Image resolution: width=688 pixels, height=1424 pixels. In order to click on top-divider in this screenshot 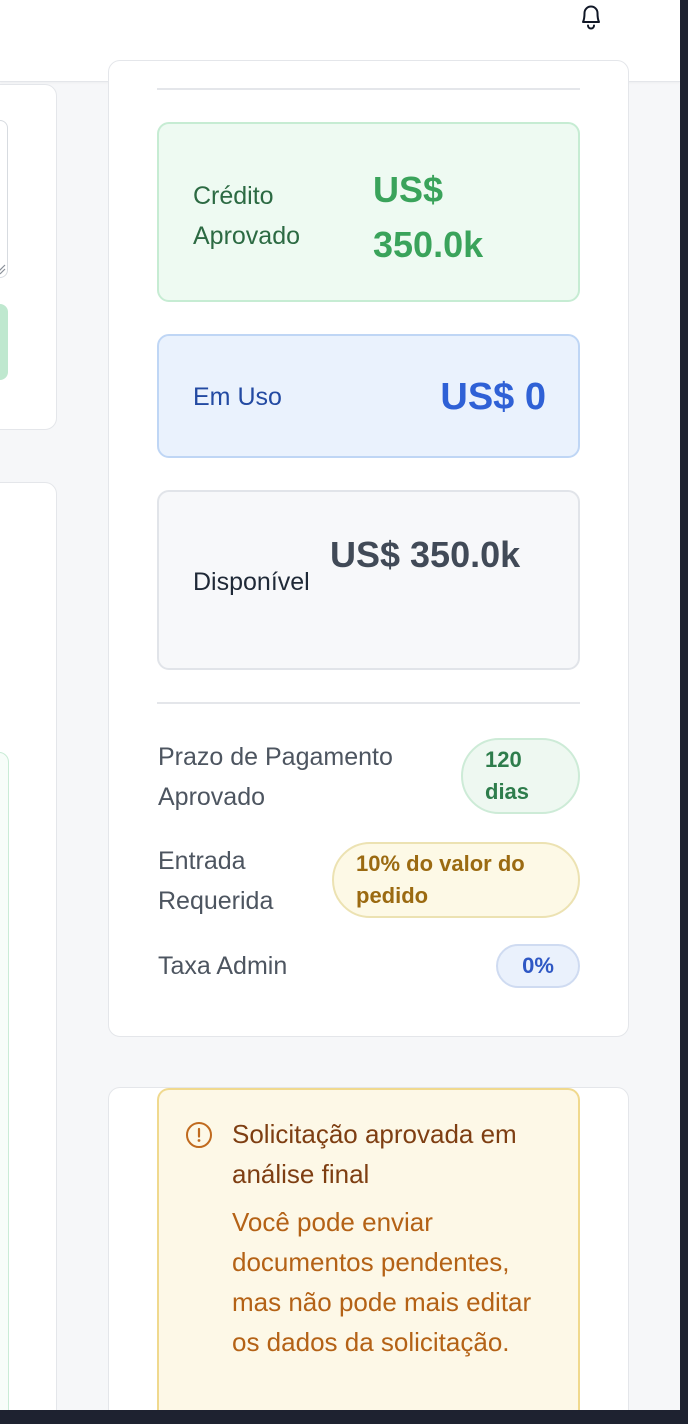, I will do `click(368, 89)`.